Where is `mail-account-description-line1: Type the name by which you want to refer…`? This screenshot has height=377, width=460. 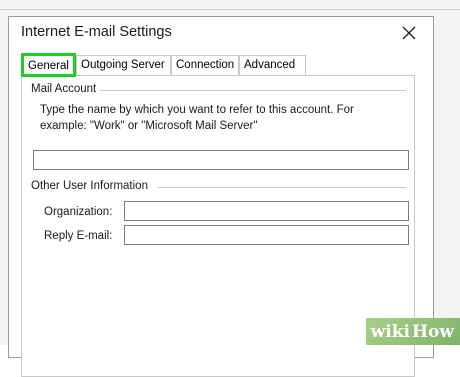 mail-account-description-line1: Type the name by which you want to refer… is located at coordinates (197, 110).